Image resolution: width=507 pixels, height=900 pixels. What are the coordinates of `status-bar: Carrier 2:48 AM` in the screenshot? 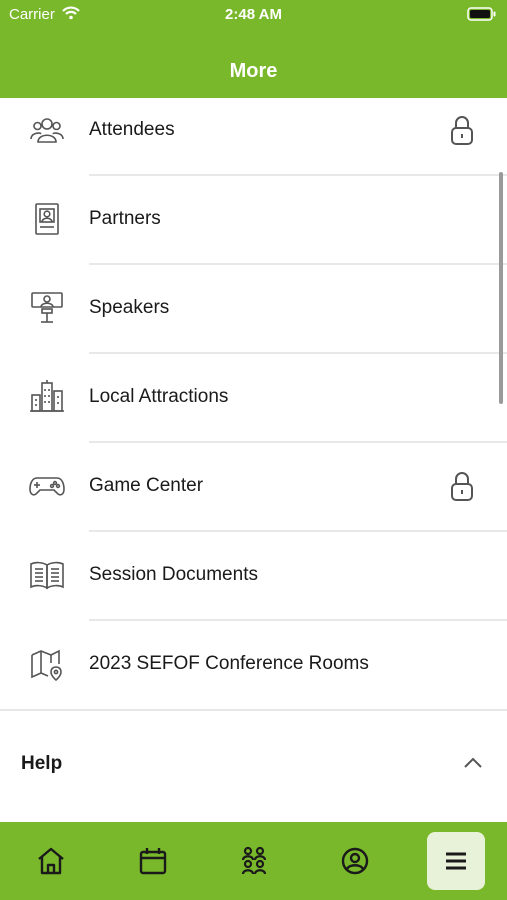 It's located at (253, 15).